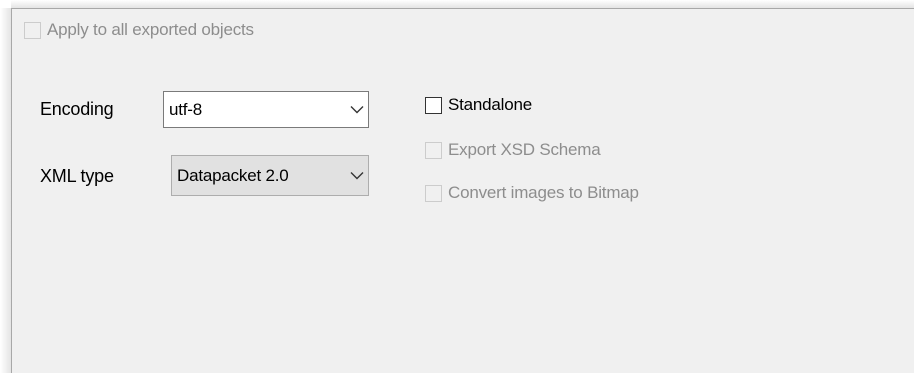  I want to click on standalone-label: Standalone, so click(490, 104).